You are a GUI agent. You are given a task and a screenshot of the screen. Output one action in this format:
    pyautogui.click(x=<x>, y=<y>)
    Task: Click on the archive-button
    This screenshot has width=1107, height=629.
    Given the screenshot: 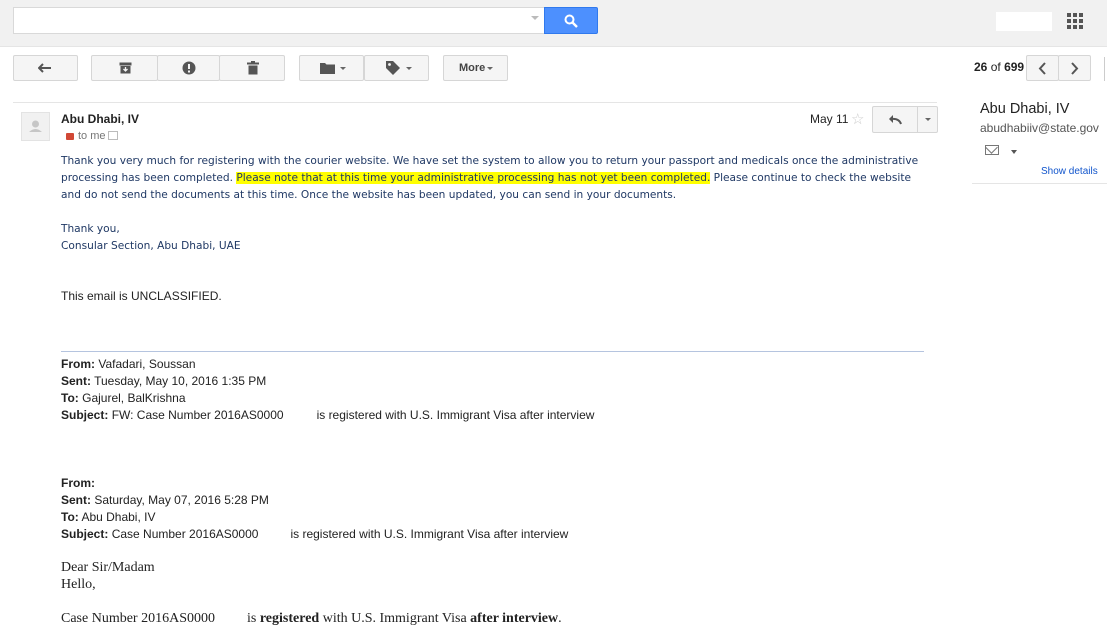 What is the action you would take?
    pyautogui.click(x=124, y=68)
    